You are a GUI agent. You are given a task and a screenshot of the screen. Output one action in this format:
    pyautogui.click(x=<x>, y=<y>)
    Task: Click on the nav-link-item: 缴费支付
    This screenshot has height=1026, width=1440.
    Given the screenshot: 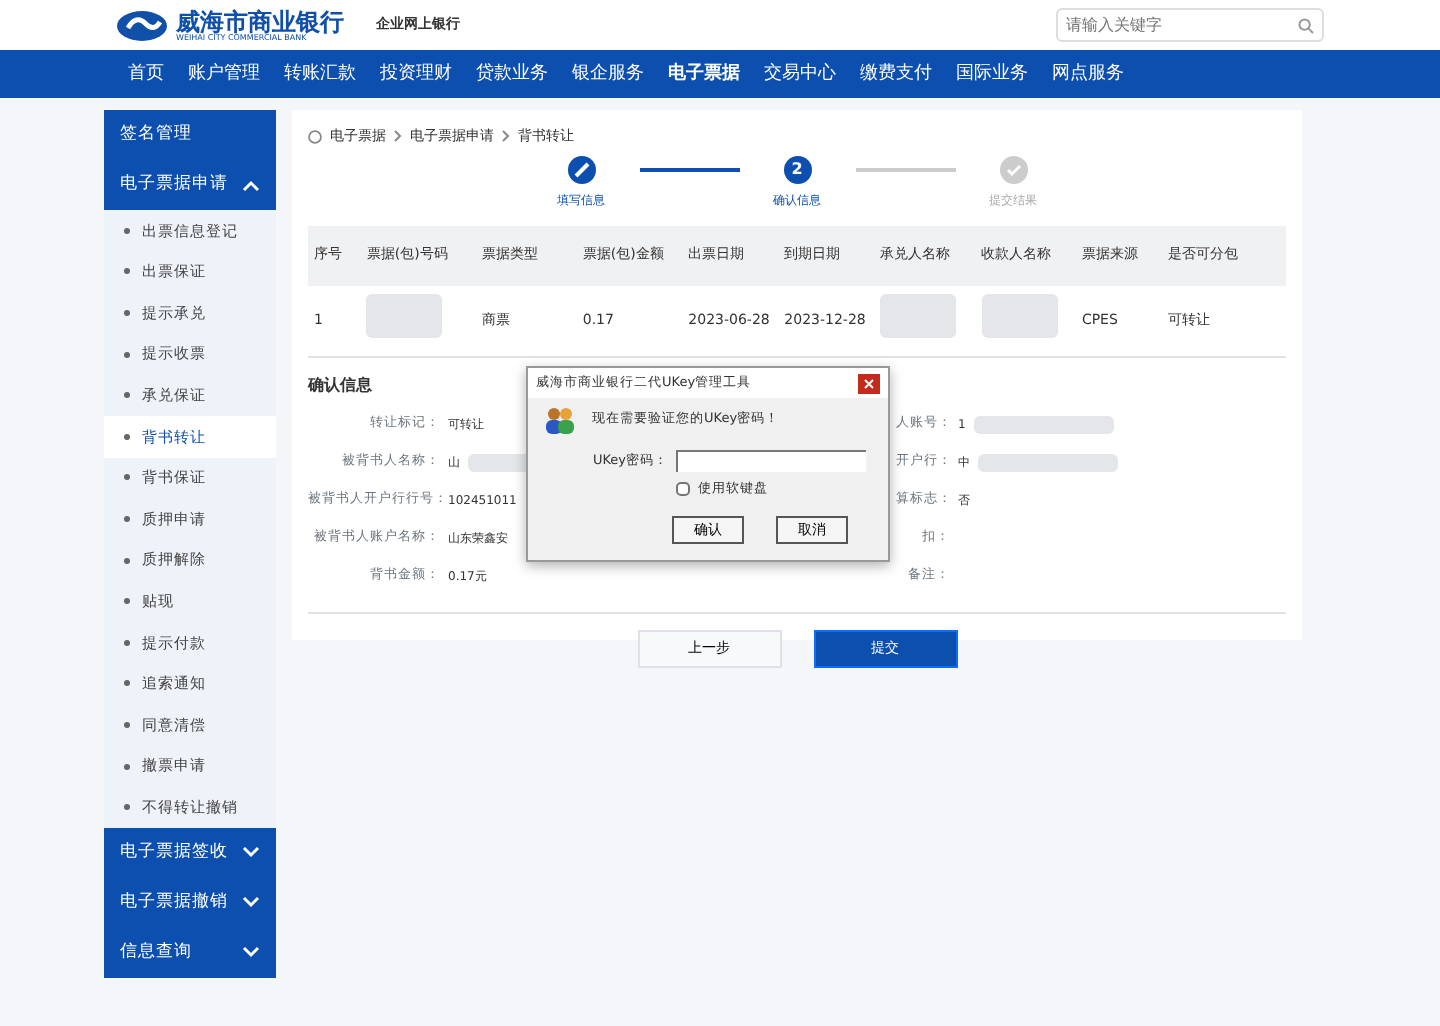 What is the action you would take?
    pyautogui.click(x=896, y=74)
    